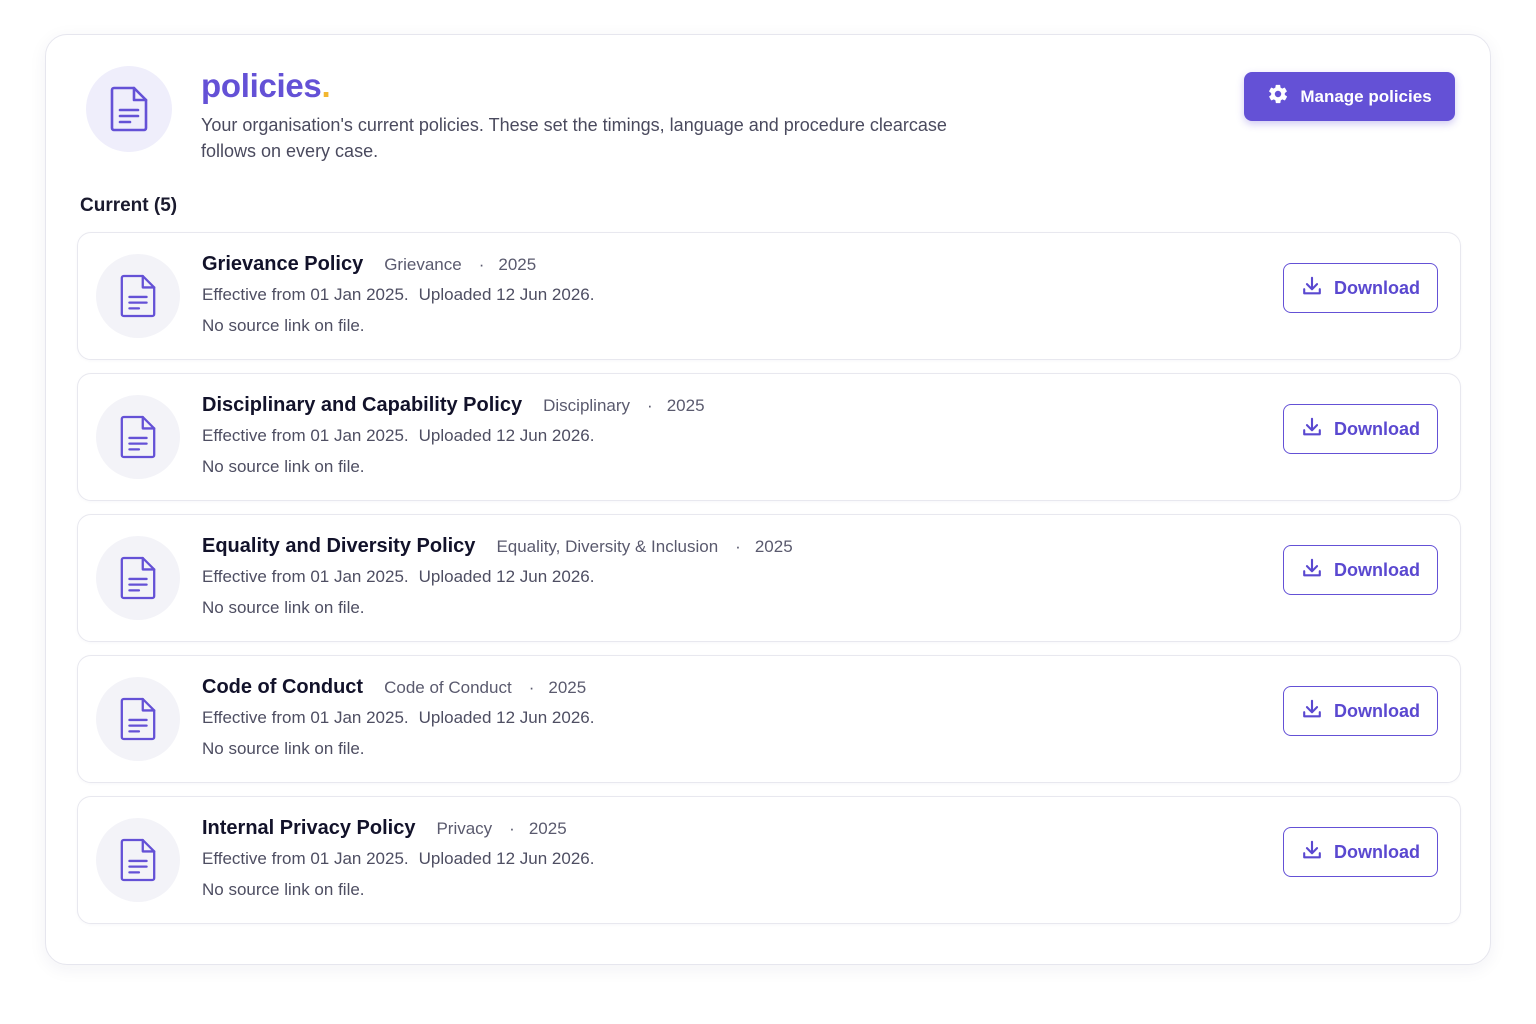 The width and height of the screenshot is (1536, 1024). I want to click on policy-category: Disciplinary, so click(587, 405).